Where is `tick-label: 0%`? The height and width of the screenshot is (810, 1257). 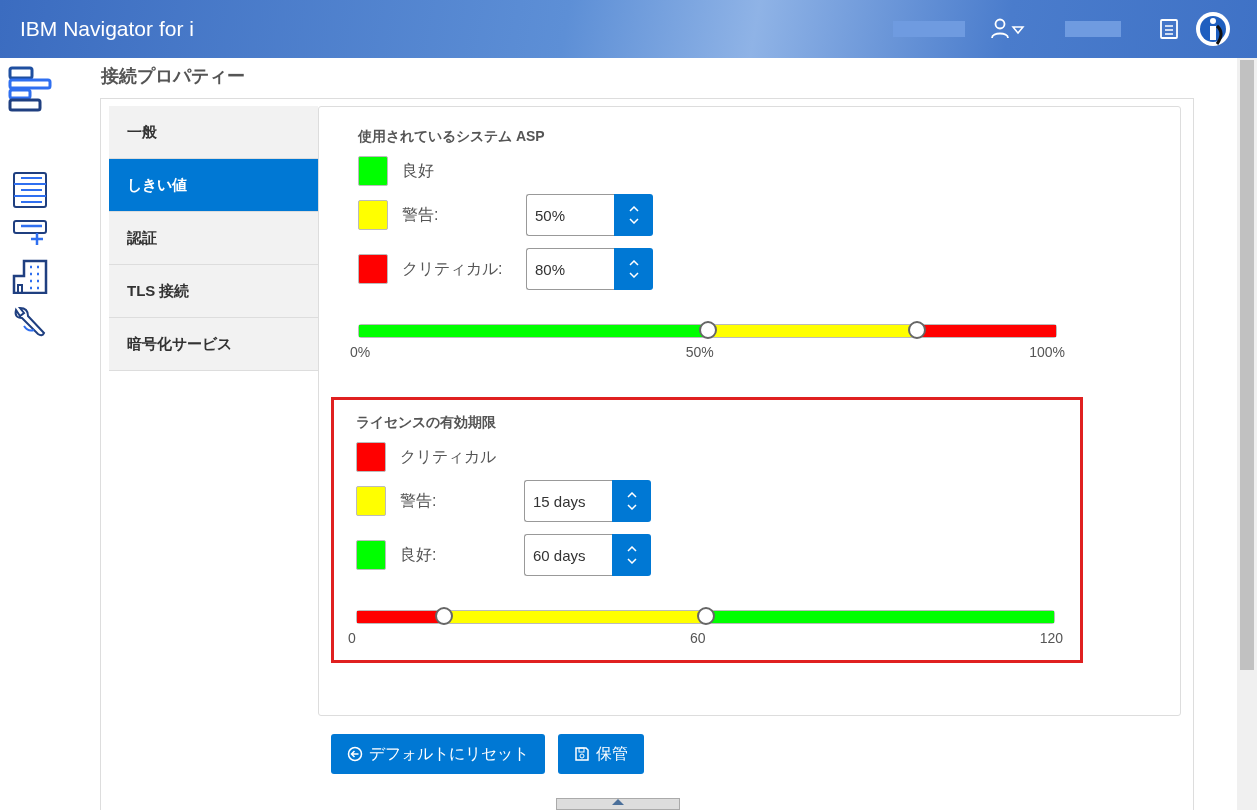 tick-label: 0% is located at coordinates (360, 352).